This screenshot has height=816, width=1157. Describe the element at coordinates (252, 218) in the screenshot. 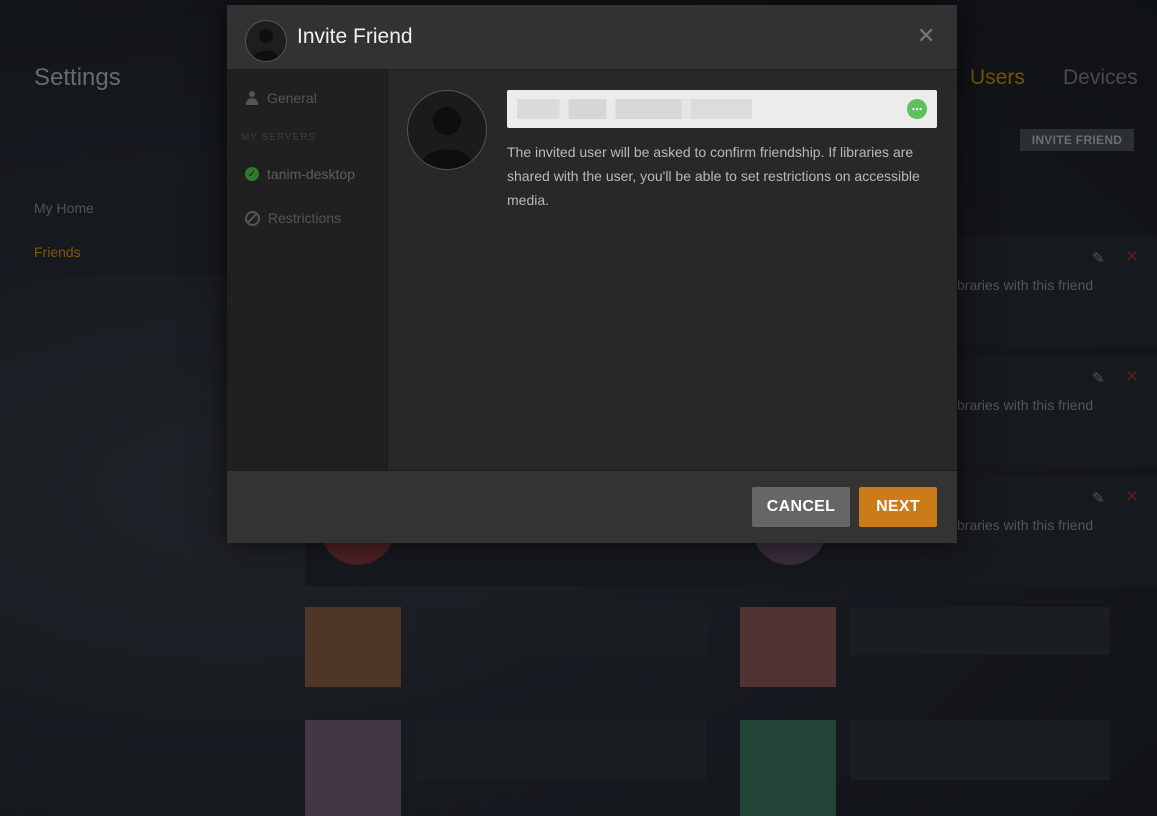

I see `ban-icon` at that location.